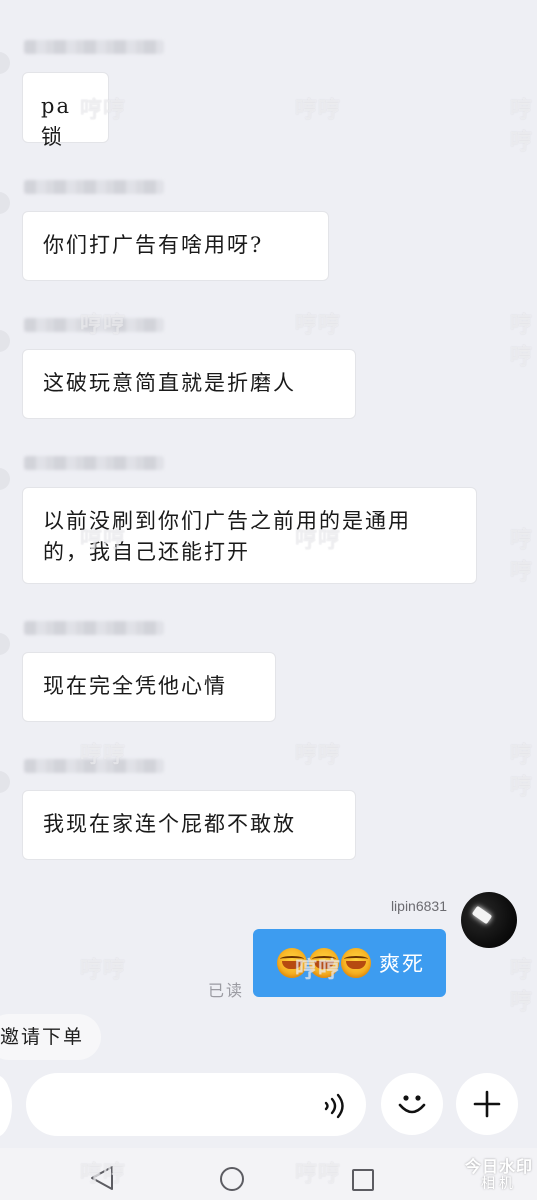  What do you see at coordinates (153, 245) in the screenshot?
I see `message-text: 你们打广告有啥用呀?` at bounding box center [153, 245].